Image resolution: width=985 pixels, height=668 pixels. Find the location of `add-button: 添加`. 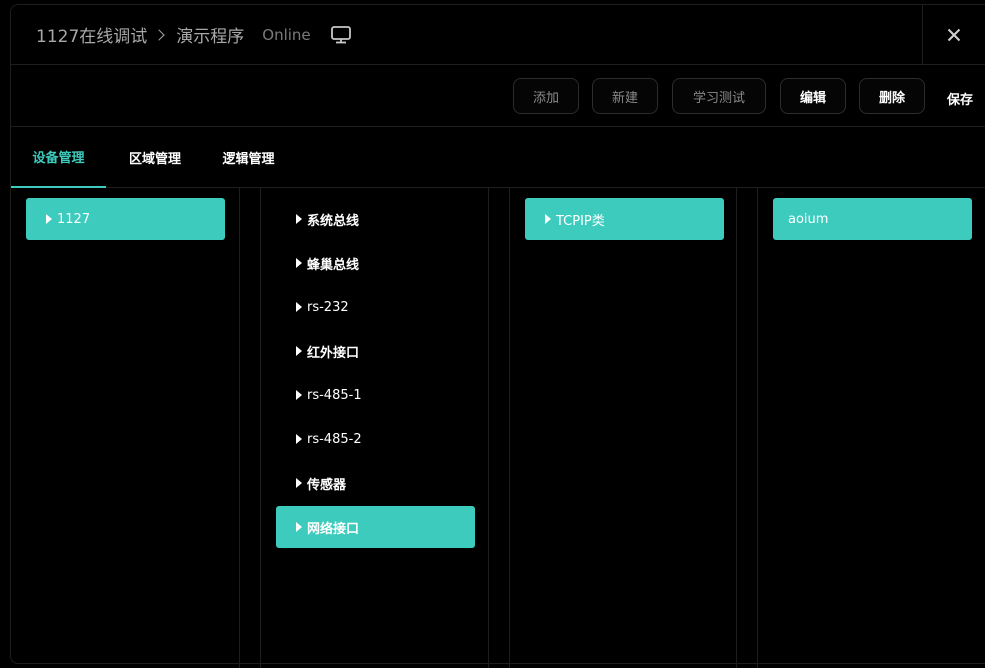

add-button: 添加 is located at coordinates (546, 96).